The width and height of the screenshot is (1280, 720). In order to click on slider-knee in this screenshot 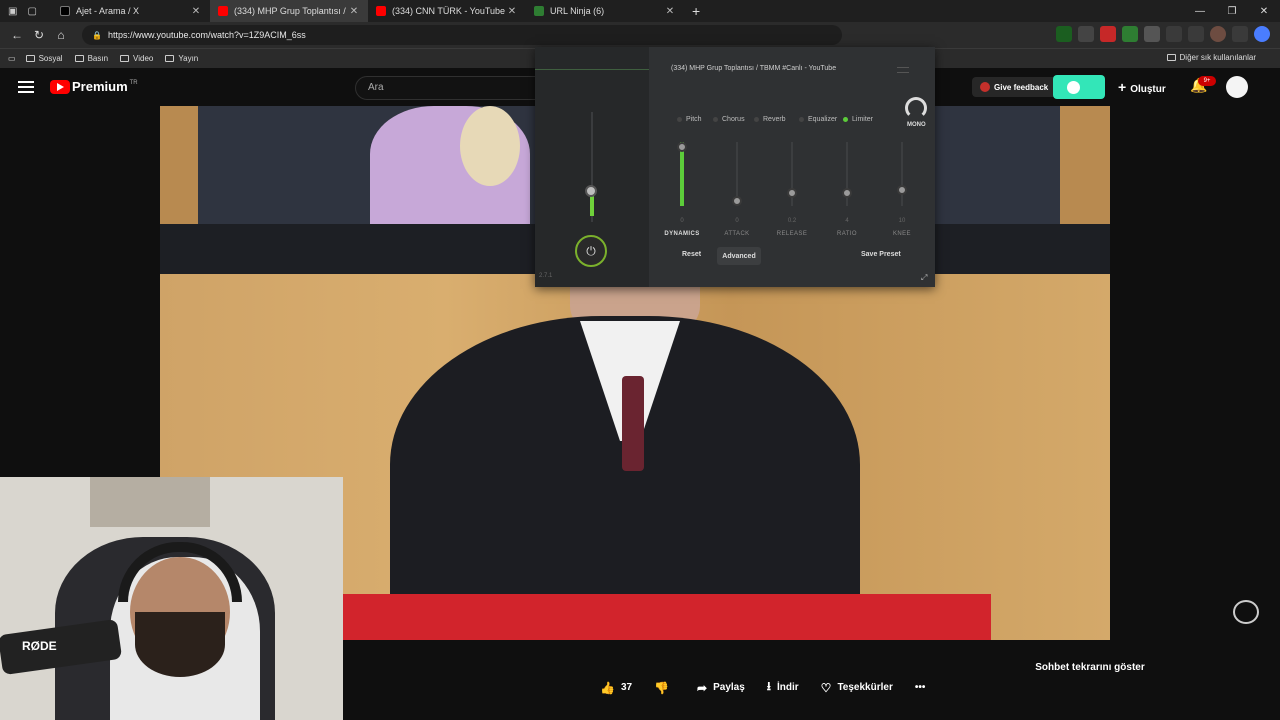, I will do `click(902, 174)`.